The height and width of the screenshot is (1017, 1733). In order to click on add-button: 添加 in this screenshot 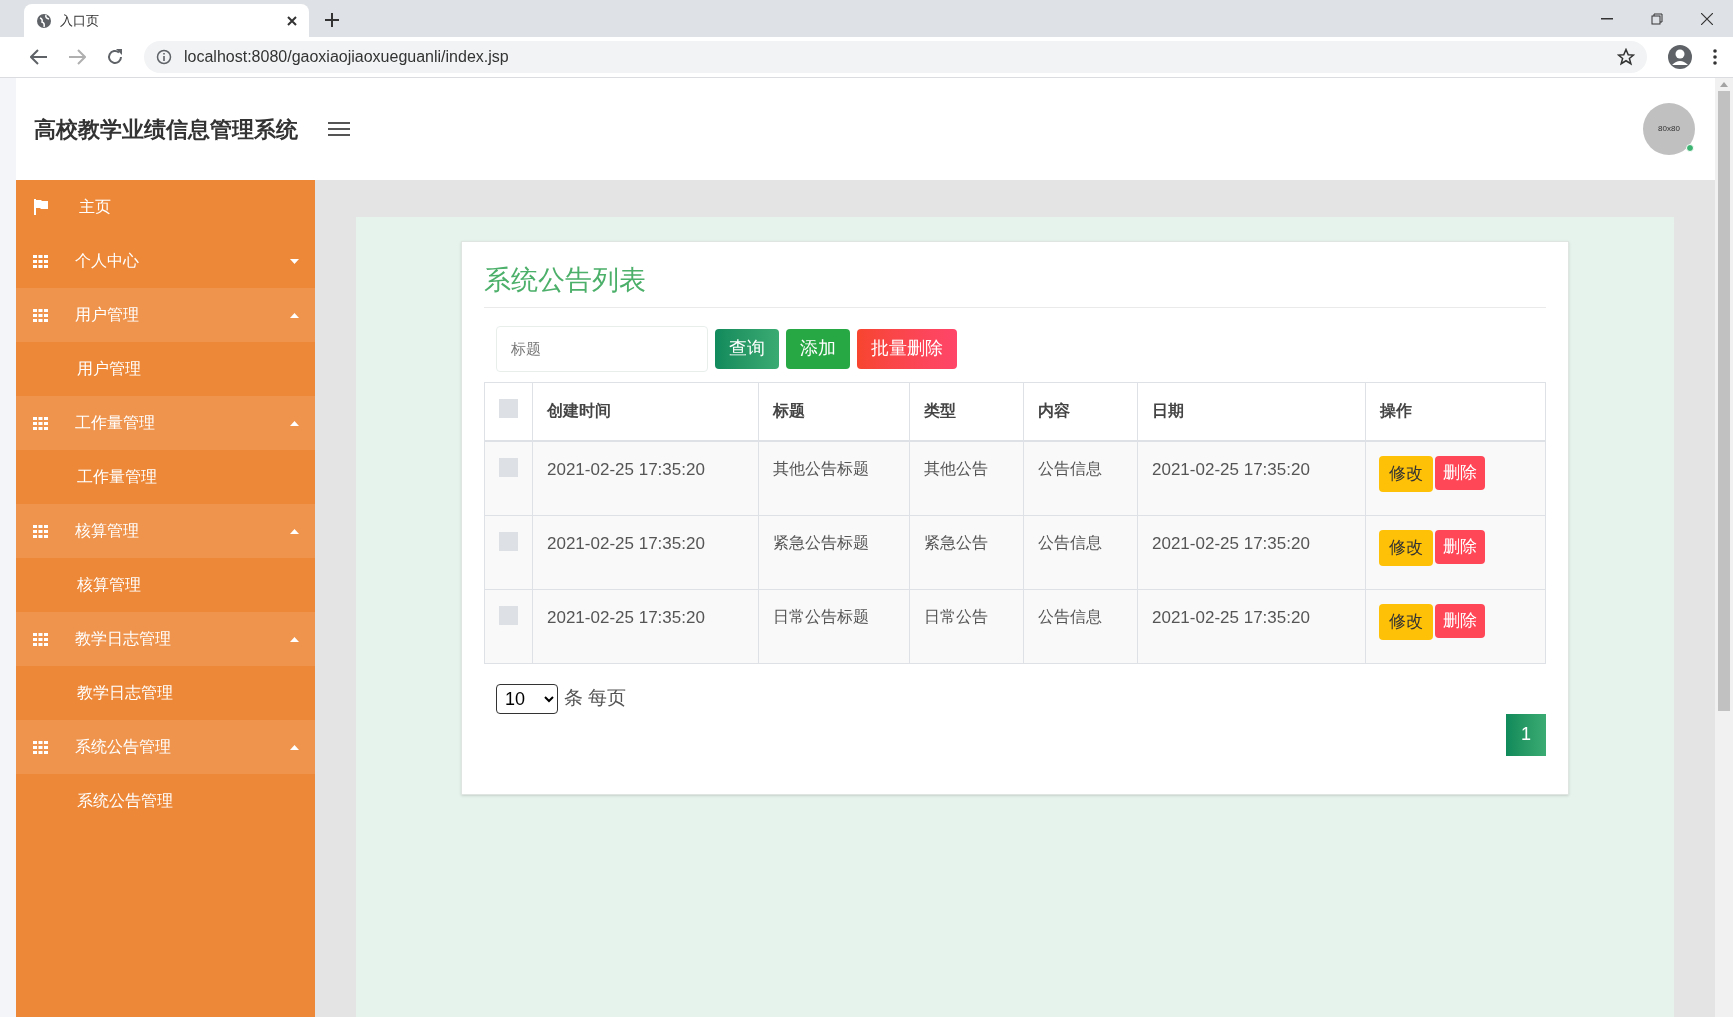, I will do `click(818, 348)`.